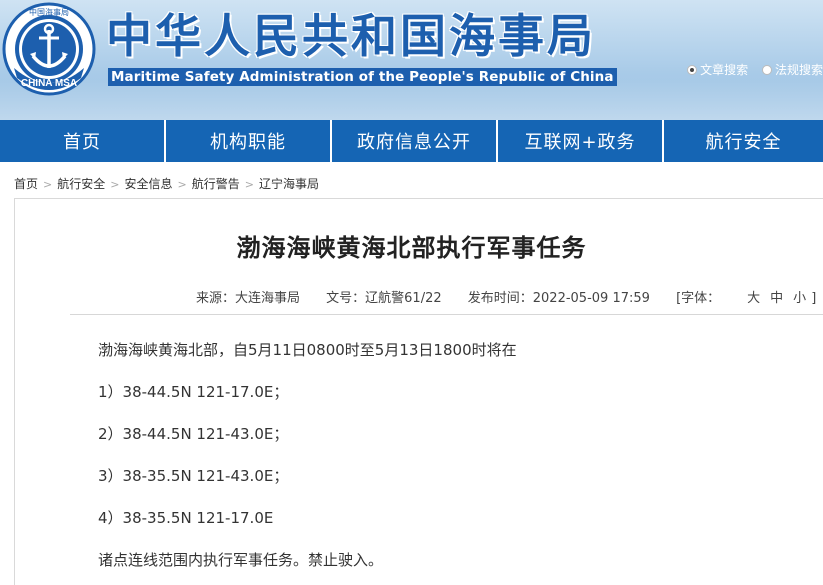  I want to click on breadcrumb-link-home: 首页, so click(26, 184).